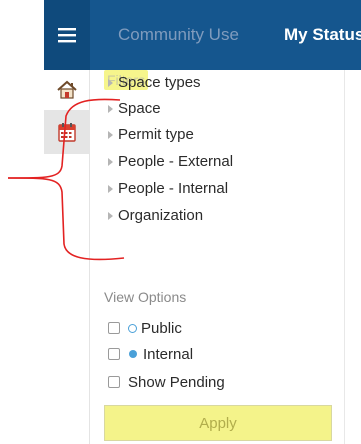 This screenshot has height=444, width=361. What do you see at coordinates (178, 35) in the screenshot?
I see `tab-community-use: Community Use` at bounding box center [178, 35].